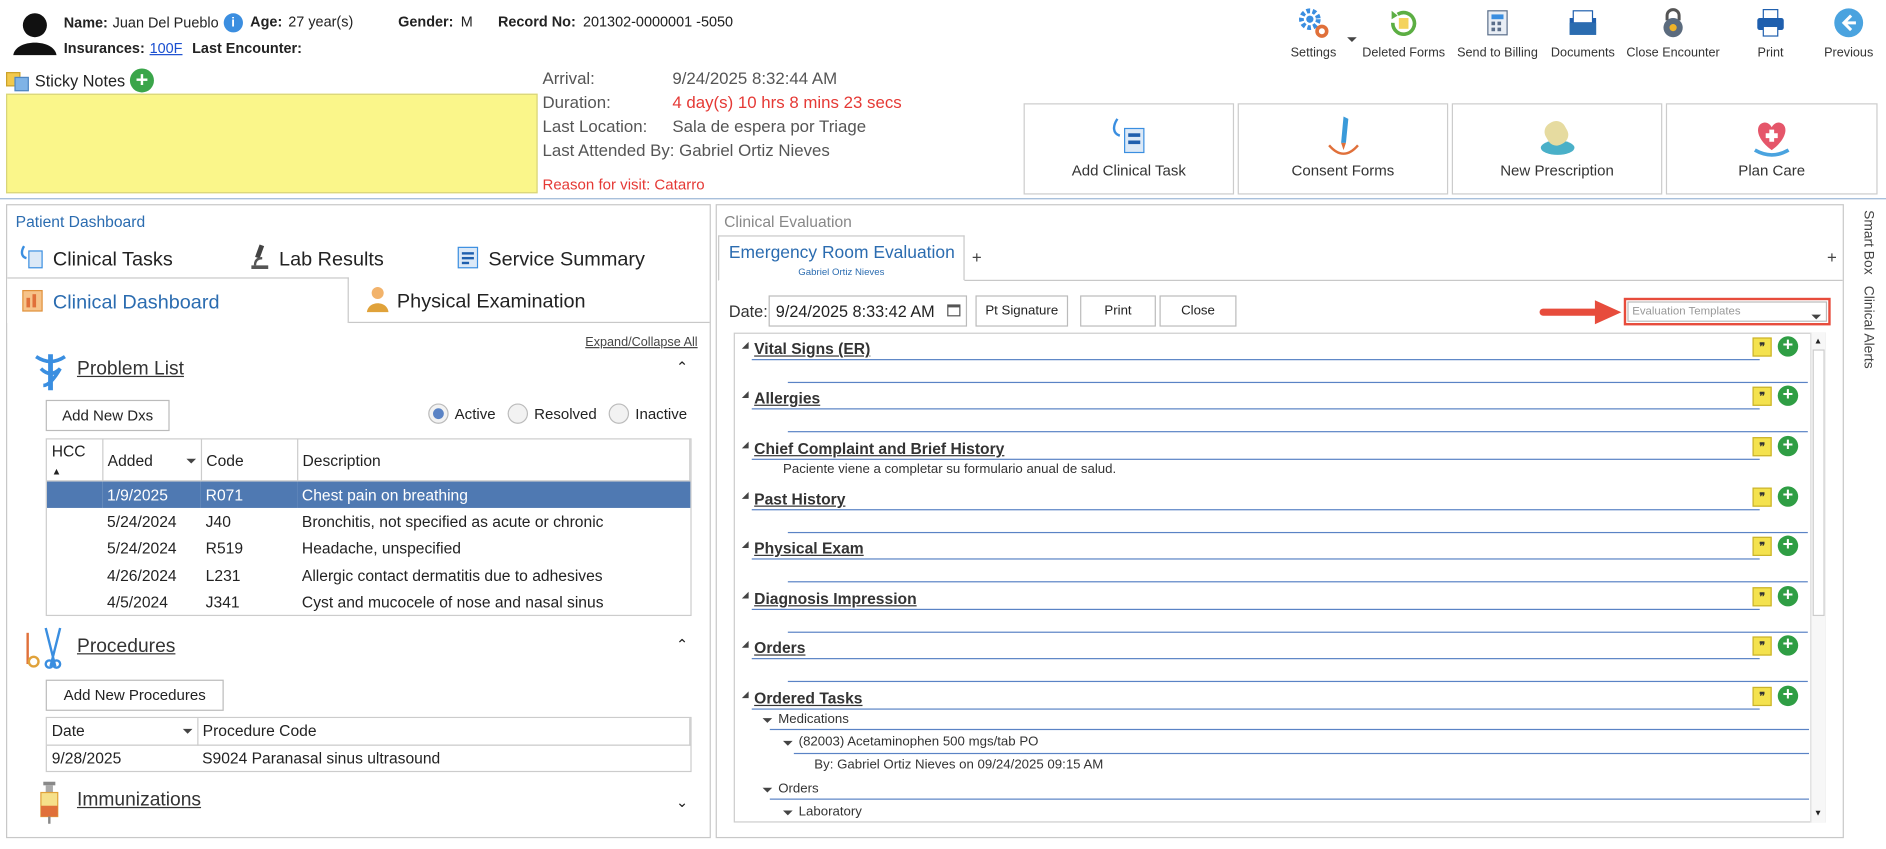  Describe the element at coordinates (910, 742) in the screenshot. I see `tree-med-item: (82003) Acetaminophen 500 mgs/tab PO` at that location.